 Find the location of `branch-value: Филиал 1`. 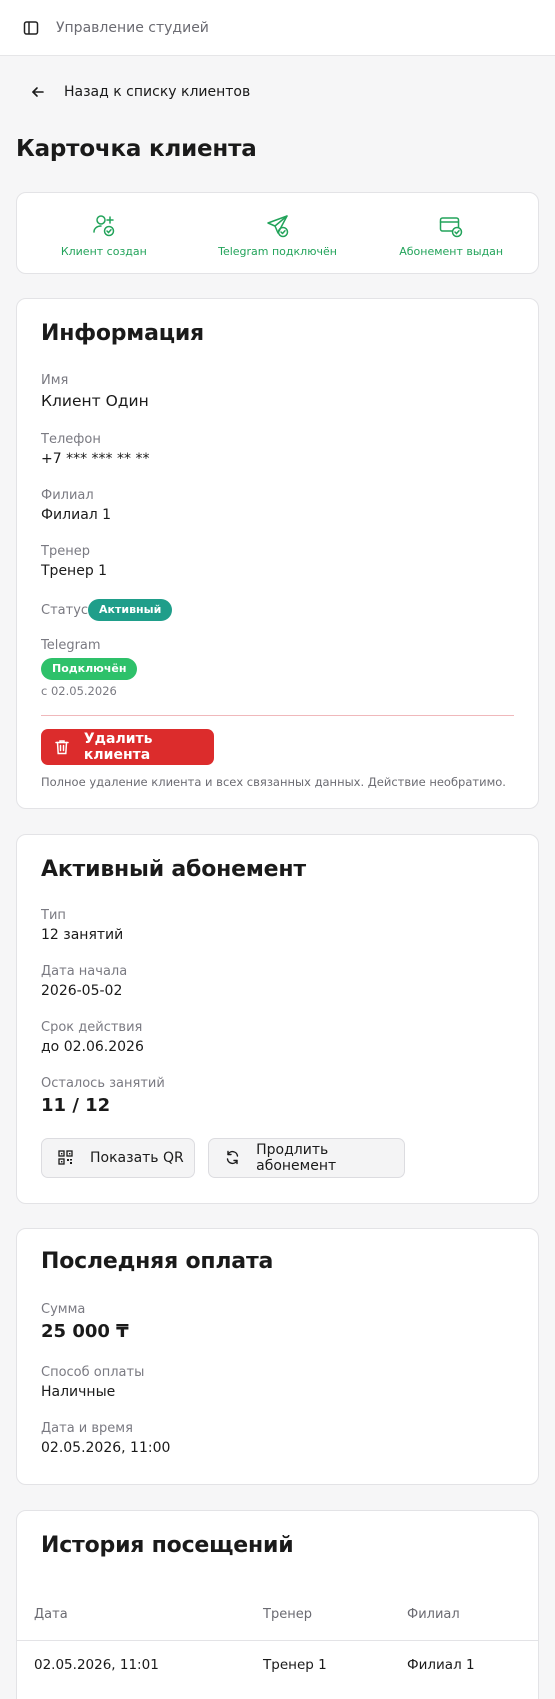

branch-value: Филиал 1 is located at coordinates (76, 515).